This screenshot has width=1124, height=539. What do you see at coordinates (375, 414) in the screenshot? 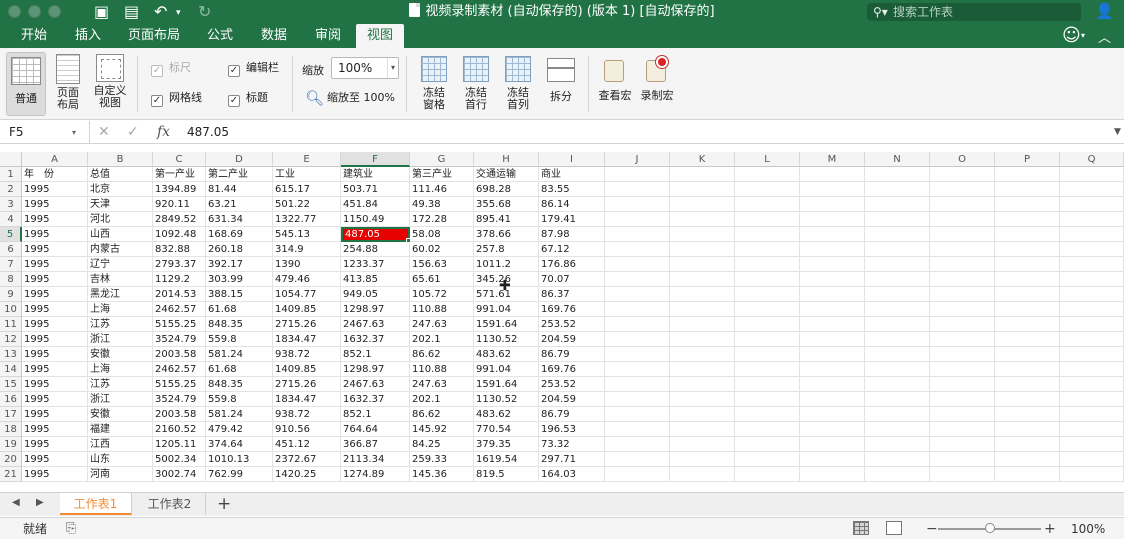
I see `cell: 852.1` at bounding box center [375, 414].